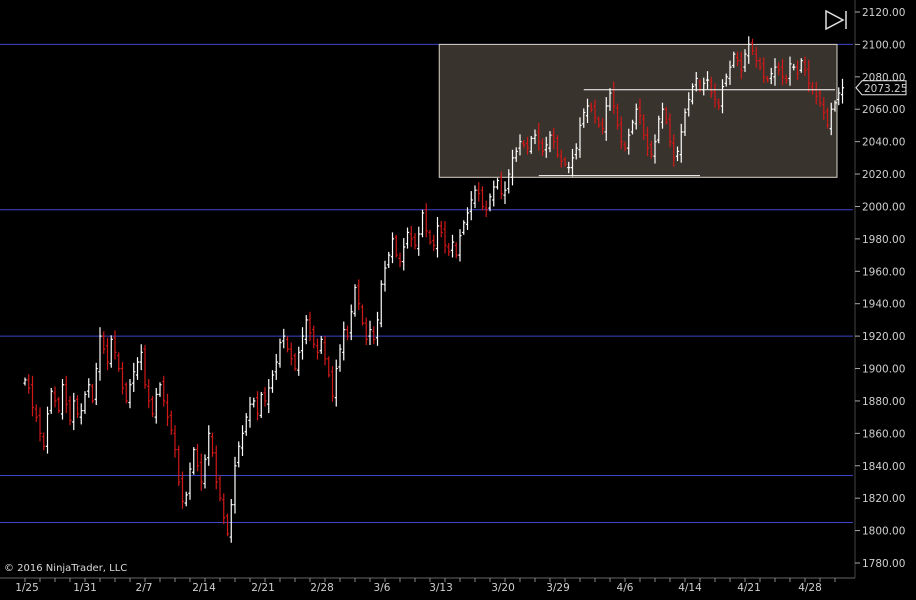 This screenshot has width=916, height=600. What do you see at coordinates (503, 588) in the screenshot?
I see `time-tick-label: 3/20` at bounding box center [503, 588].